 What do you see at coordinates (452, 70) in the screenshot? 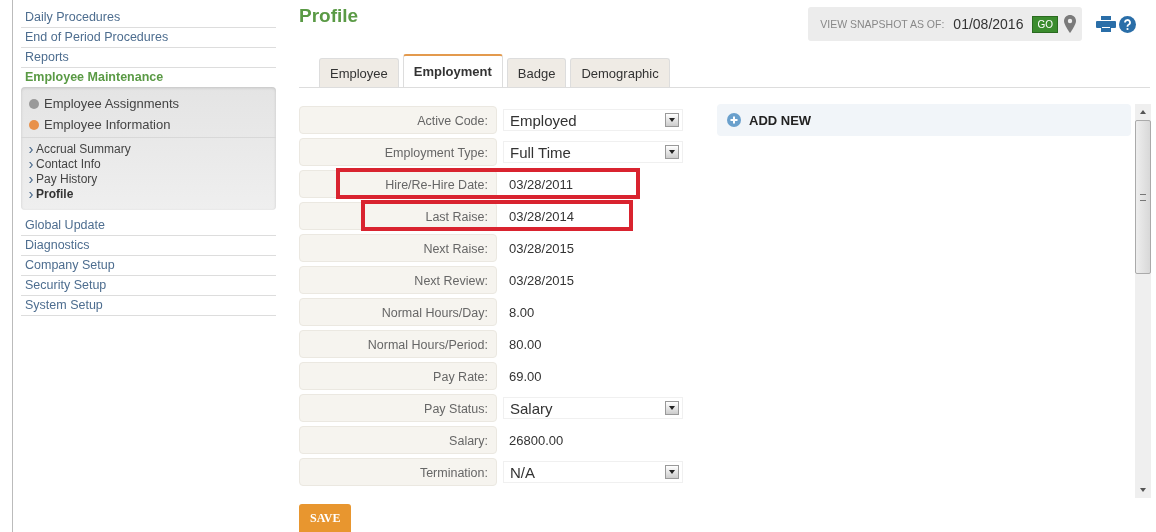
I see `tab: Employment` at bounding box center [452, 70].